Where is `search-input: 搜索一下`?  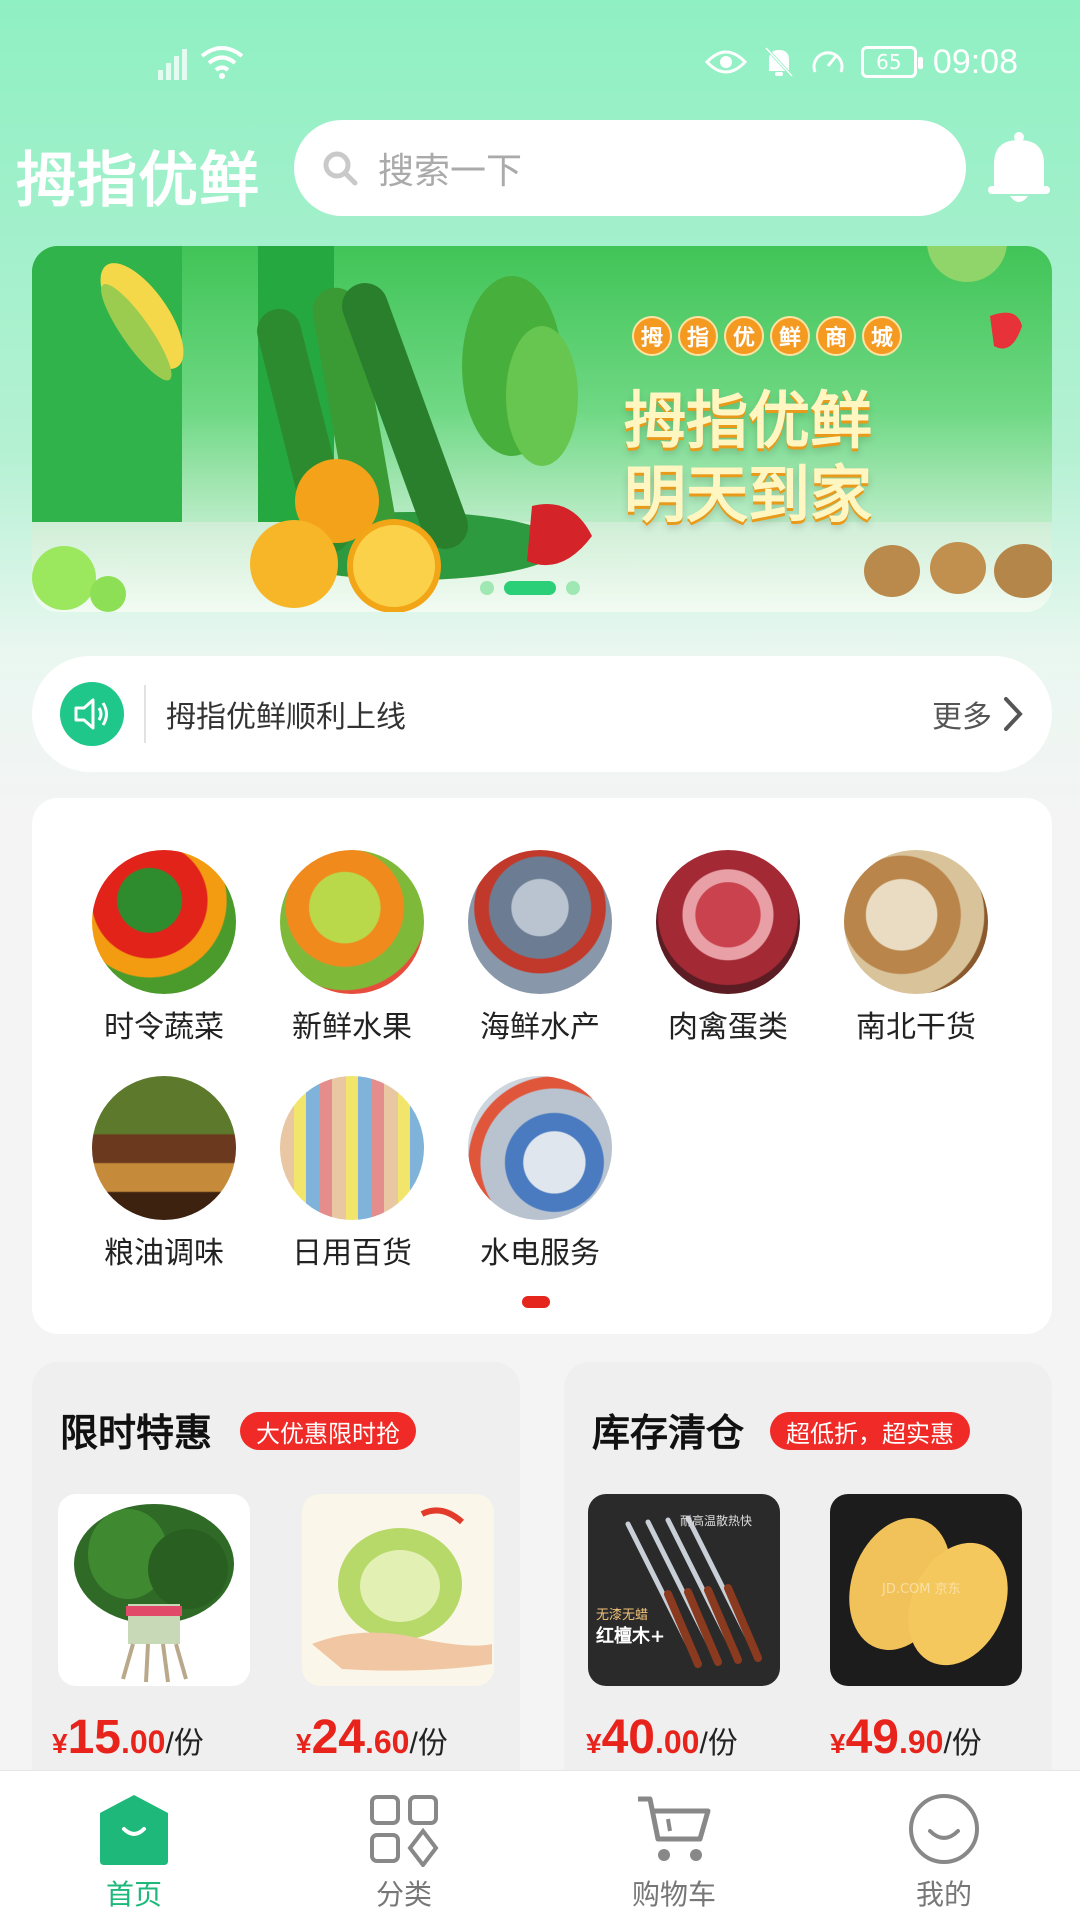
search-input: 搜索一下 is located at coordinates (630, 168).